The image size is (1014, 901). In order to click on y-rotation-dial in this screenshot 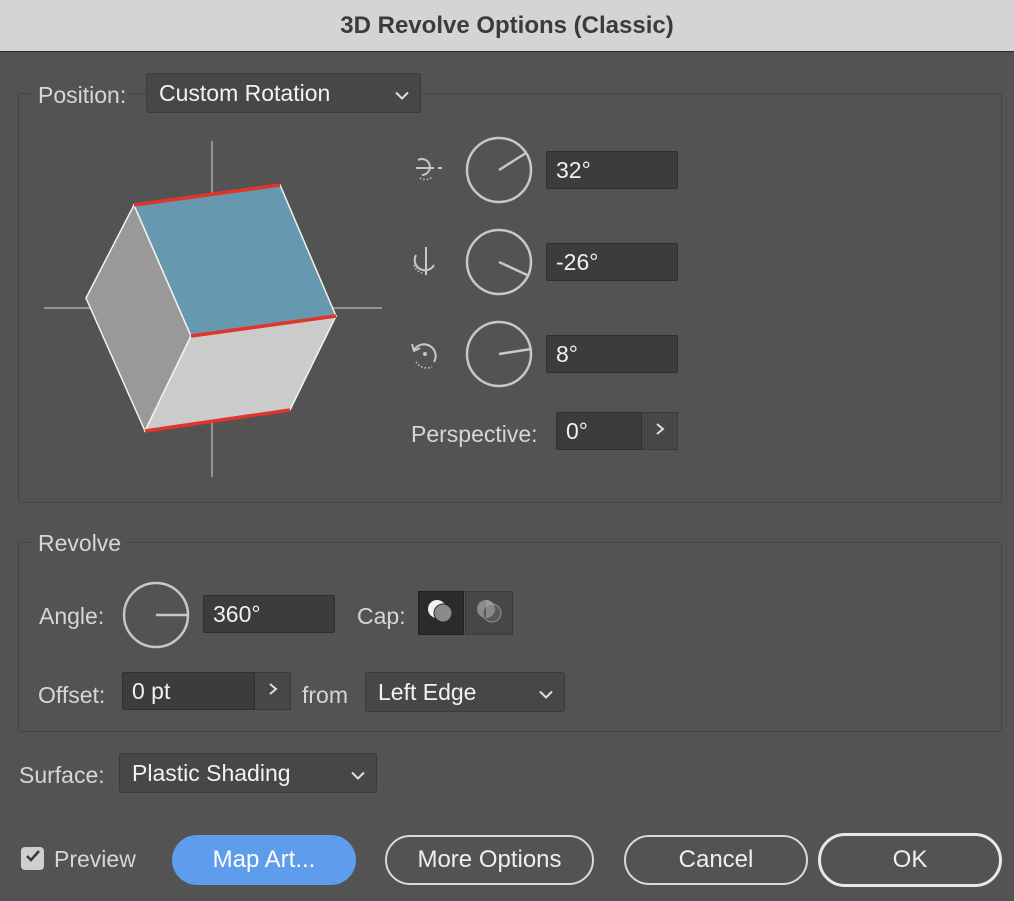, I will do `click(499, 264)`.